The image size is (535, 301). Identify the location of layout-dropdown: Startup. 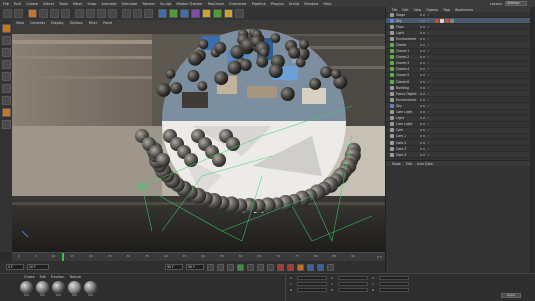
(516, 3).